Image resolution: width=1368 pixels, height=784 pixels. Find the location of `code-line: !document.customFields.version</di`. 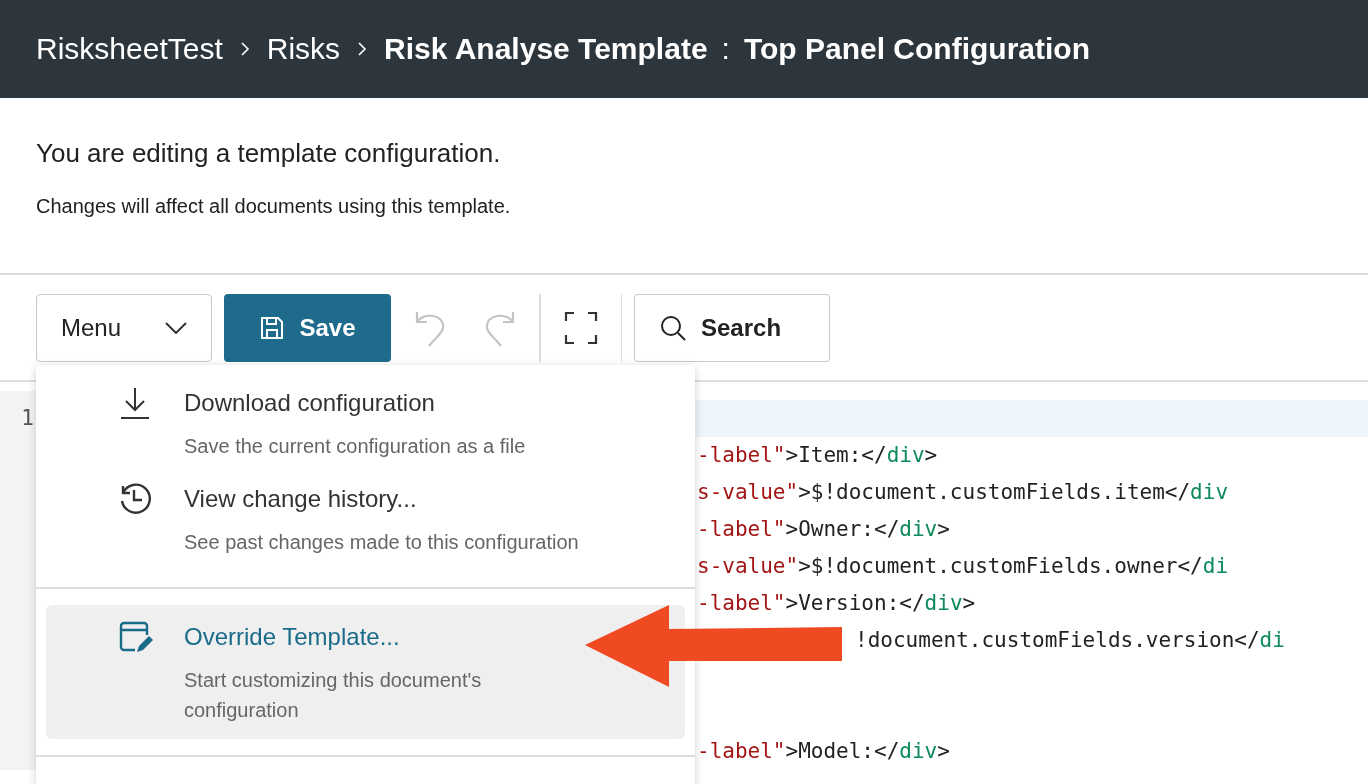

code-line: !document.customFields.version</di is located at coordinates (1070, 640).